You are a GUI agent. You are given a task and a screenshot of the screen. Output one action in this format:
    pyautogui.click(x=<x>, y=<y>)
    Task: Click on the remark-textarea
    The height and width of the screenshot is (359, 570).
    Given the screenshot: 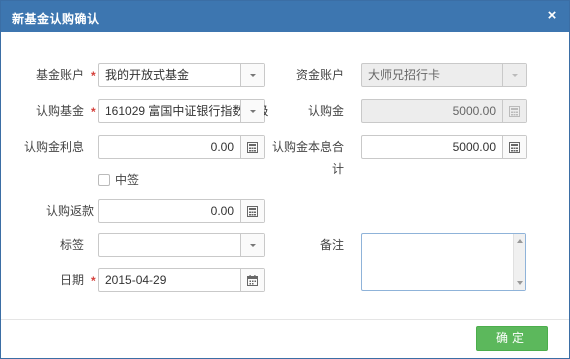 What is the action you would take?
    pyautogui.click(x=443, y=262)
    